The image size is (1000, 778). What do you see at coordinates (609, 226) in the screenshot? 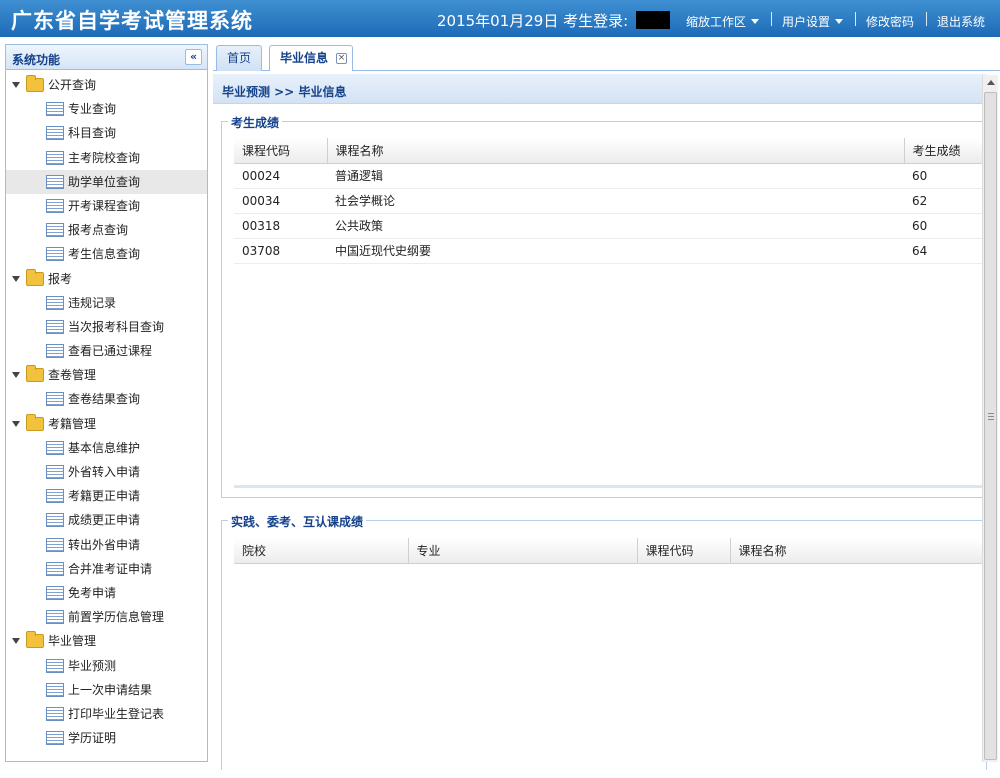
I see `table-row: 00318 公共政策 60` at bounding box center [609, 226].